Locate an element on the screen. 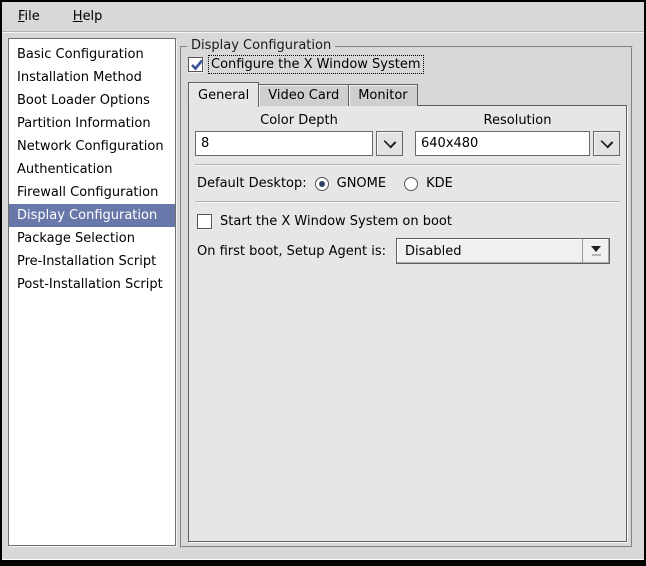 This screenshot has height=566, width=646. color-depth-combo: 8 is located at coordinates (299, 143).